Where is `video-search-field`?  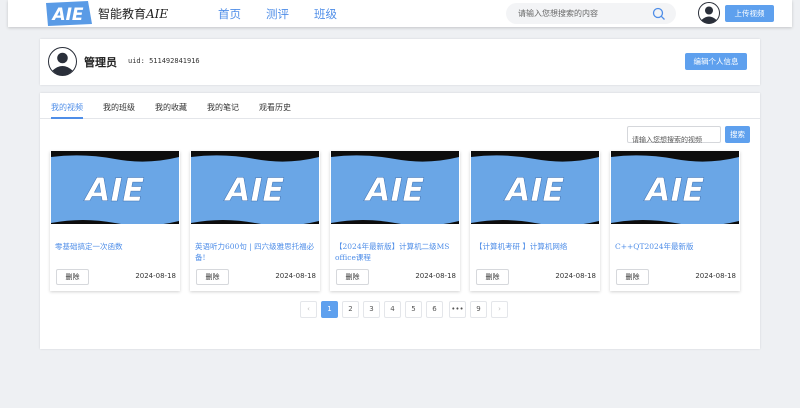 video-search-field is located at coordinates (674, 137).